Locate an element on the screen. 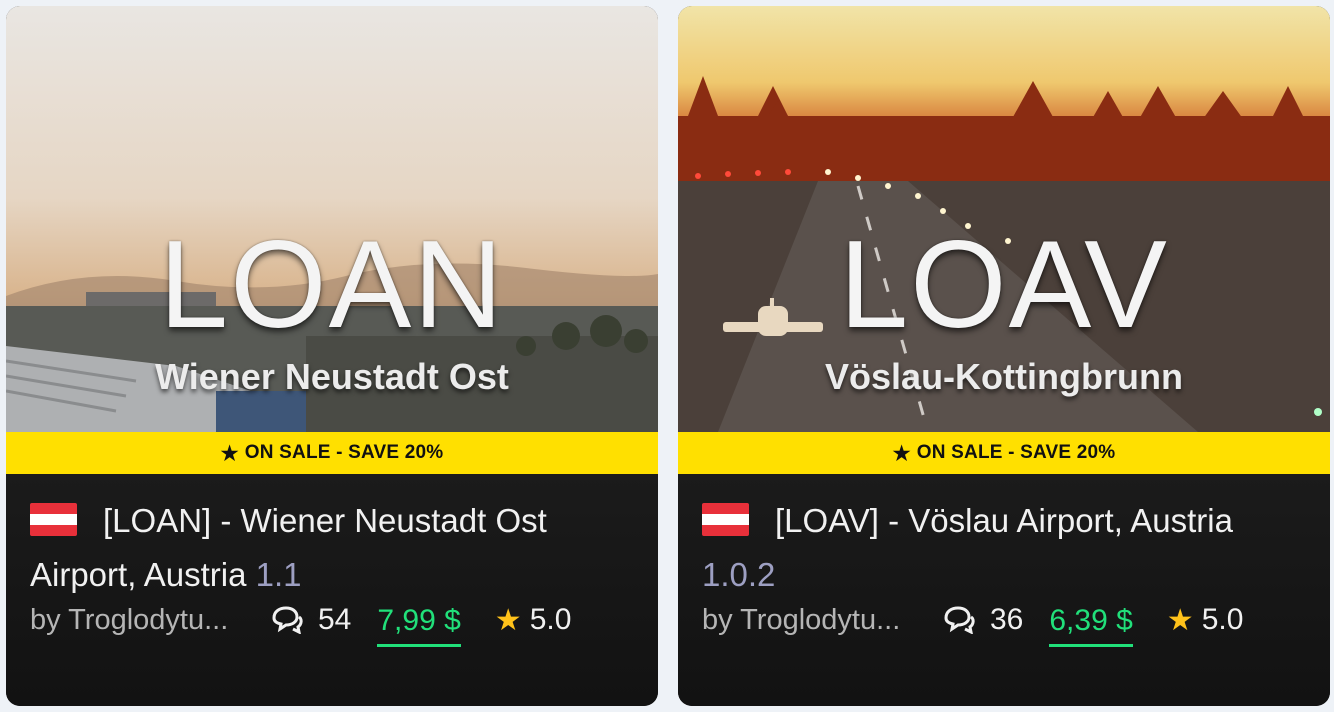  comments-value: 54 is located at coordinates (335, 619).